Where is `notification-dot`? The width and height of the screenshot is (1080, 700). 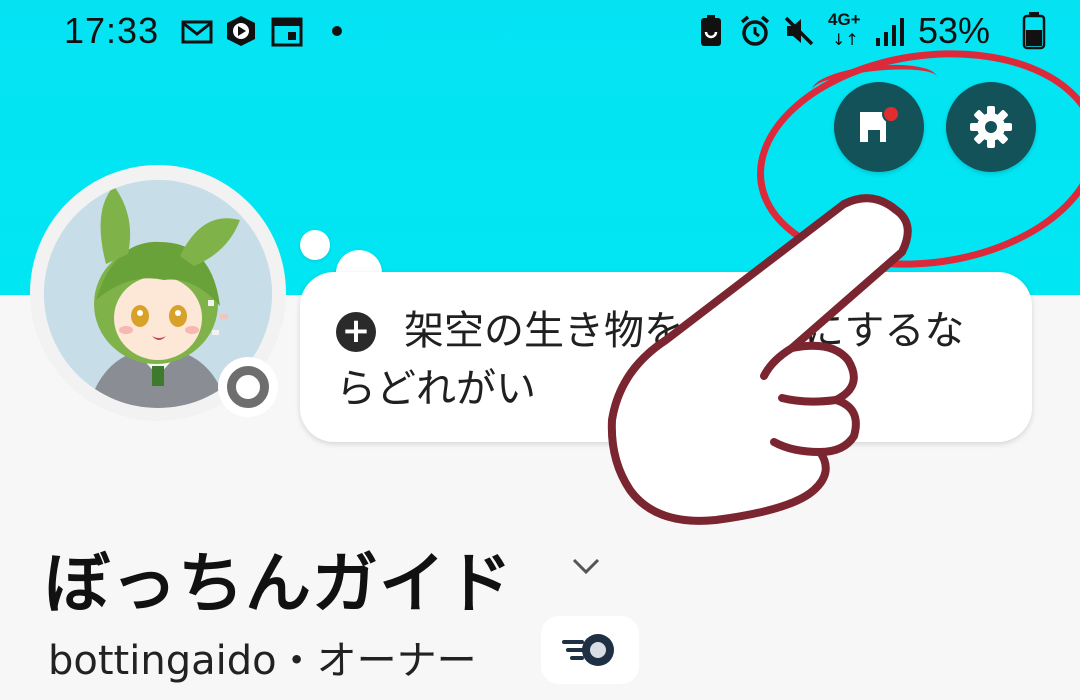
notification-dot is located at coordinates (891, 114).